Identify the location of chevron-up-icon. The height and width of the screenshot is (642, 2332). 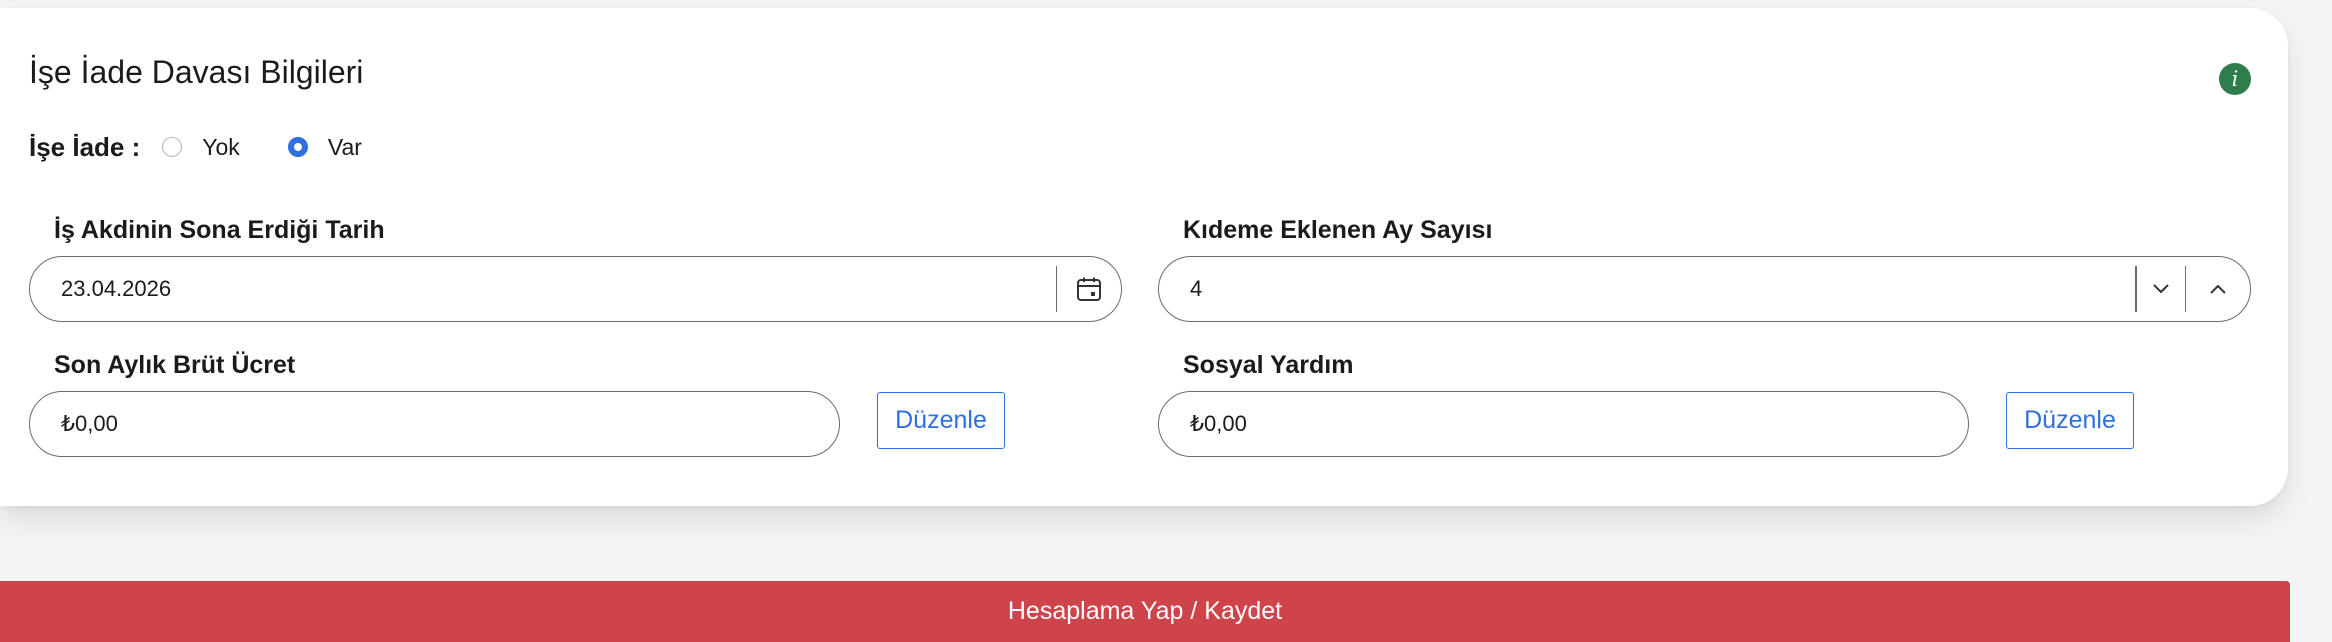
(2218, 289).